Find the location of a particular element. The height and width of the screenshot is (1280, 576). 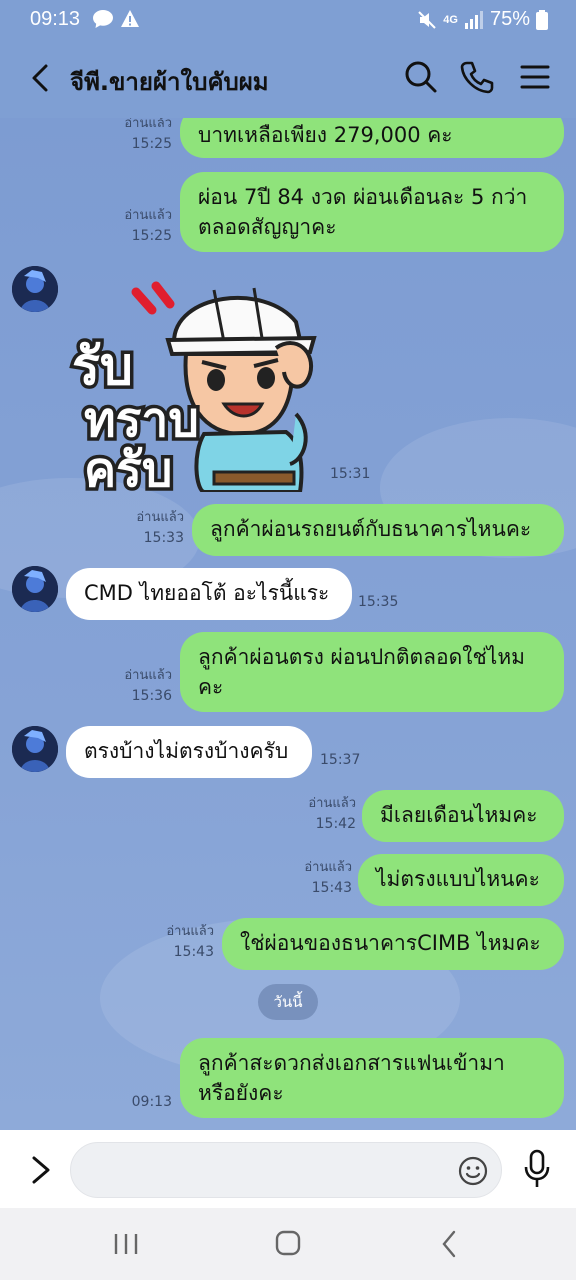

message-bubble-sent: ใช่ผ่อนของธนาคารCIMB ไหมคะ is located at coordinates (393, 944).